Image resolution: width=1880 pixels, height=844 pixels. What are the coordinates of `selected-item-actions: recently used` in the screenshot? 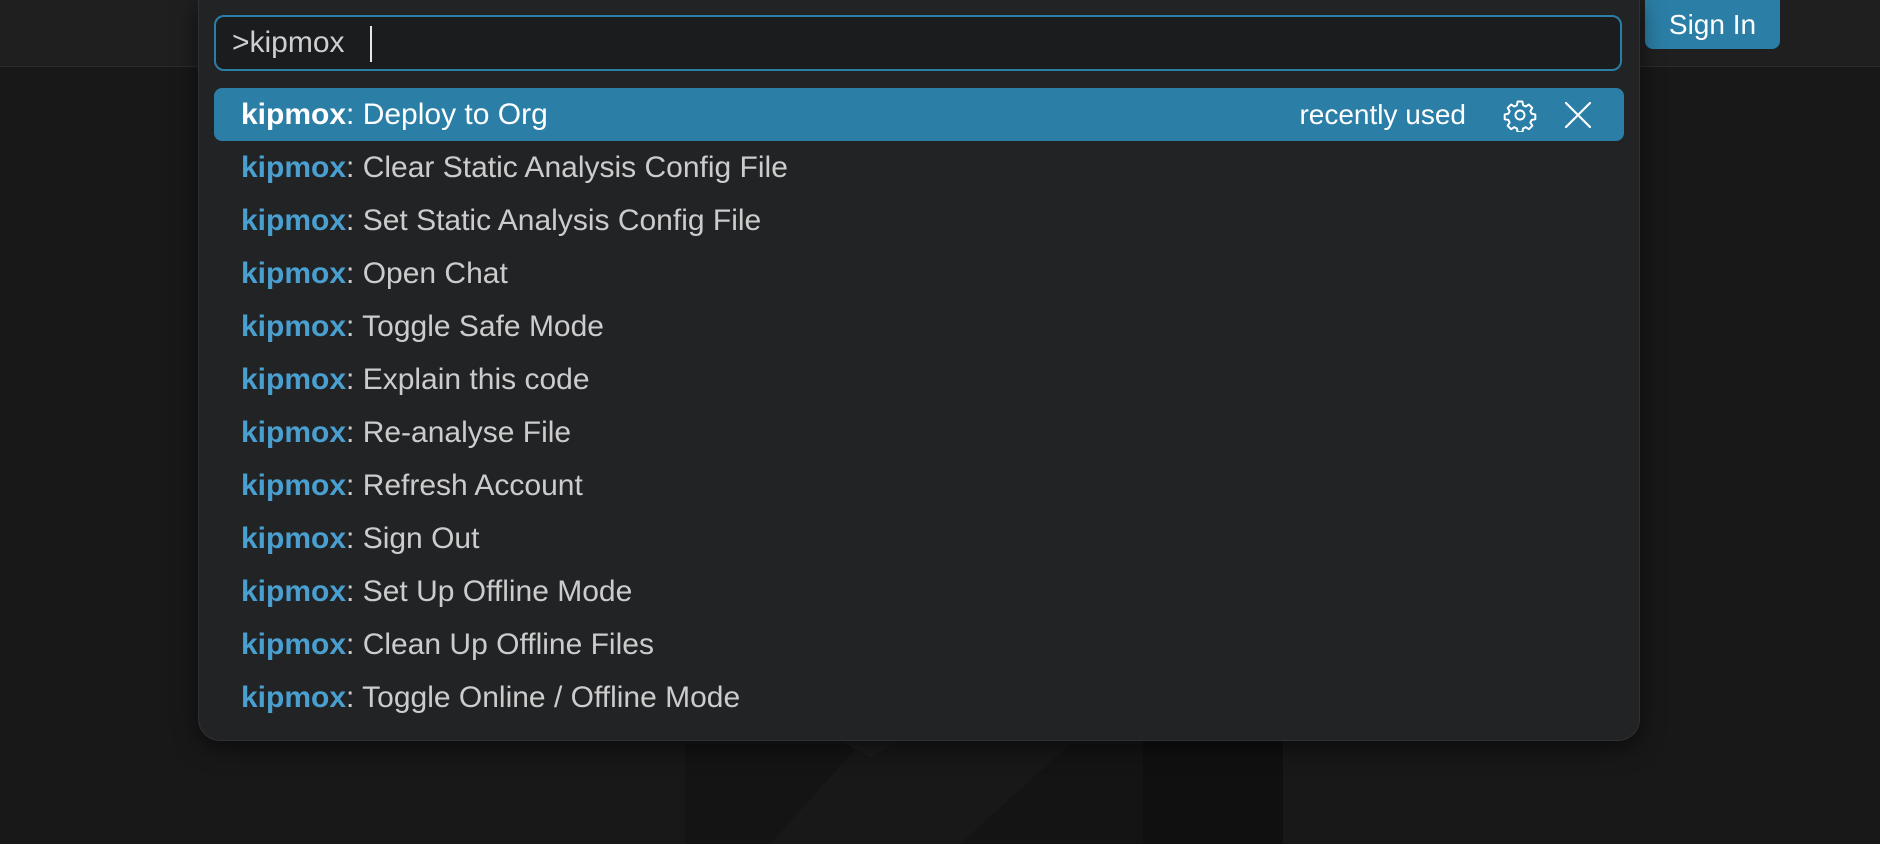 It's located at (1448, 114).